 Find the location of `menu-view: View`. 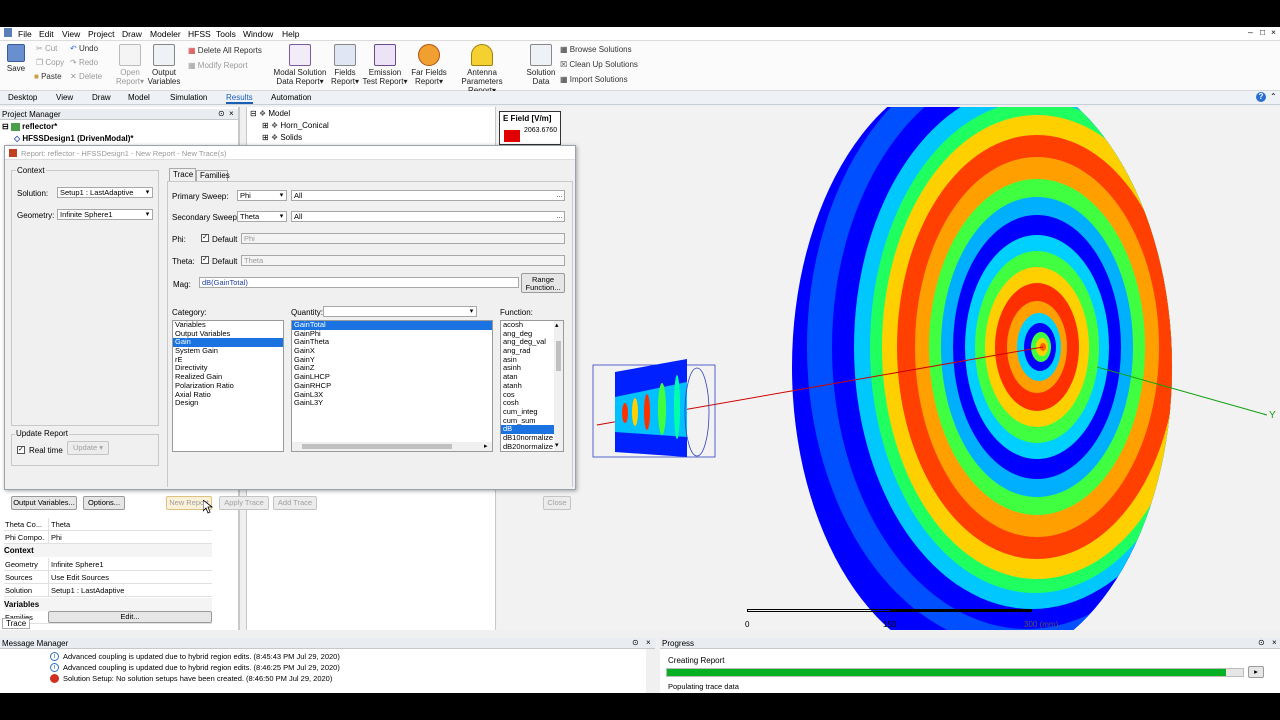

menu-view: View is located at coordinates (71, 34).